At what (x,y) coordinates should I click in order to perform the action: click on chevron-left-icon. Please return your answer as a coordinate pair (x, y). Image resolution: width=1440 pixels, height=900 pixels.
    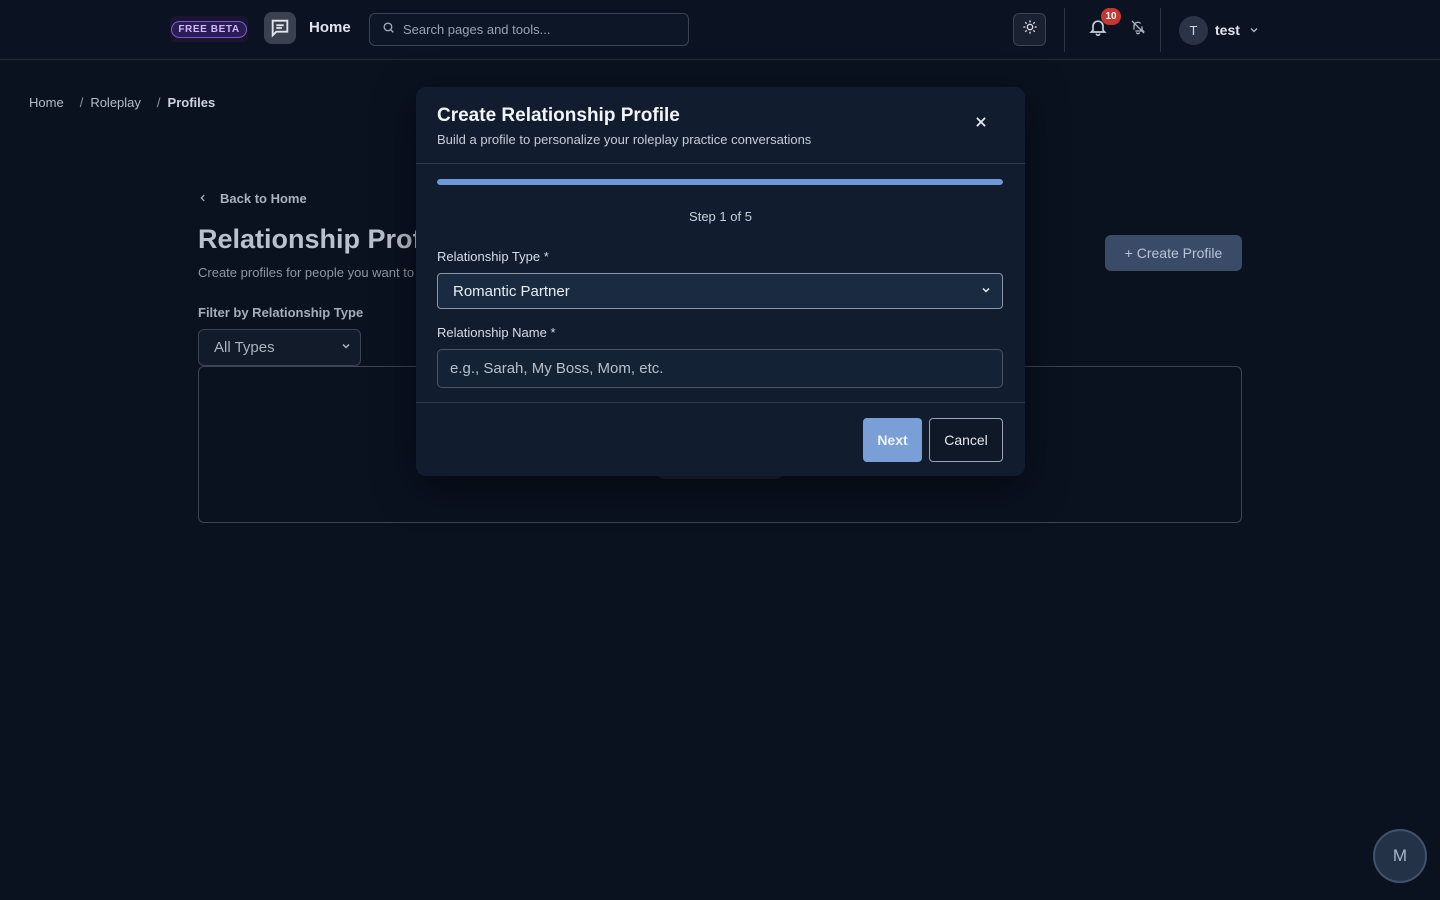
    Looking at the image, I should click on (203, 198).